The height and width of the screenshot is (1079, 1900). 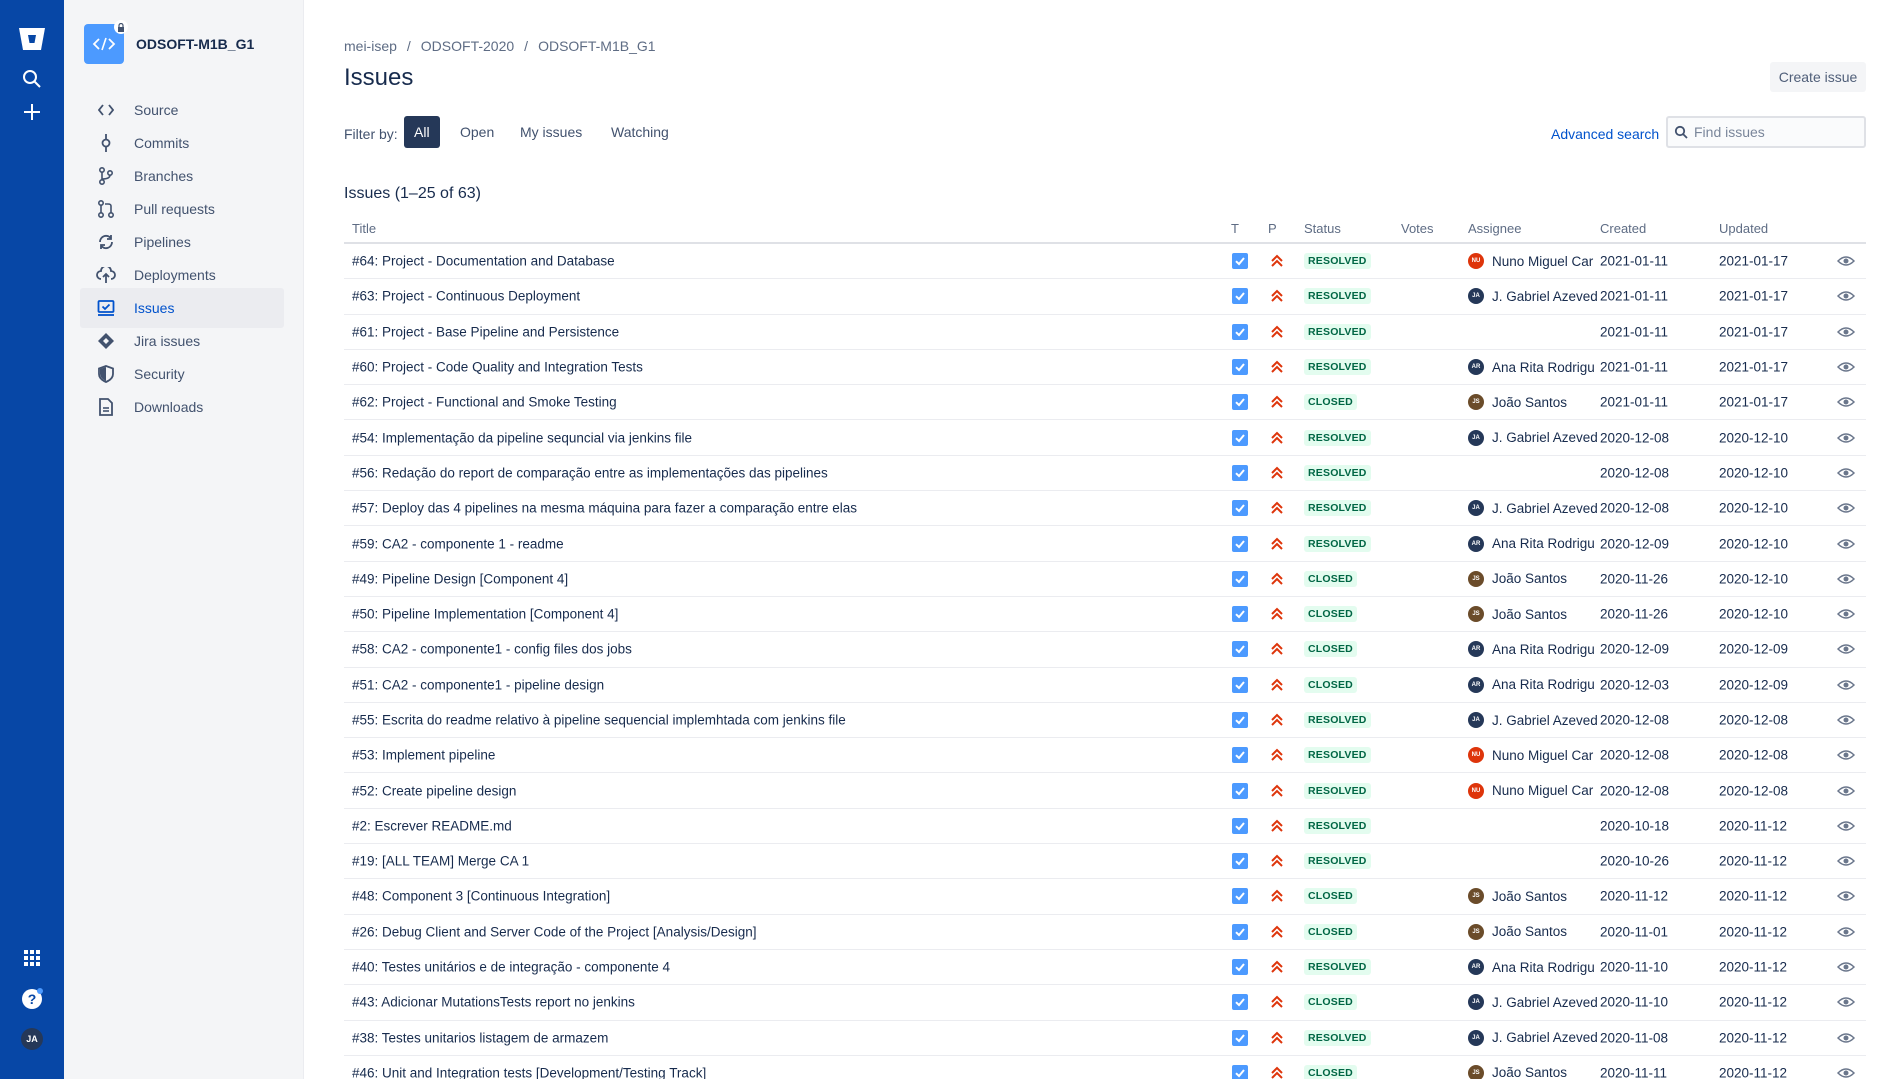 I want to click on issue-title-link: #52: Create pipeline design, so click(x=434, y=790).